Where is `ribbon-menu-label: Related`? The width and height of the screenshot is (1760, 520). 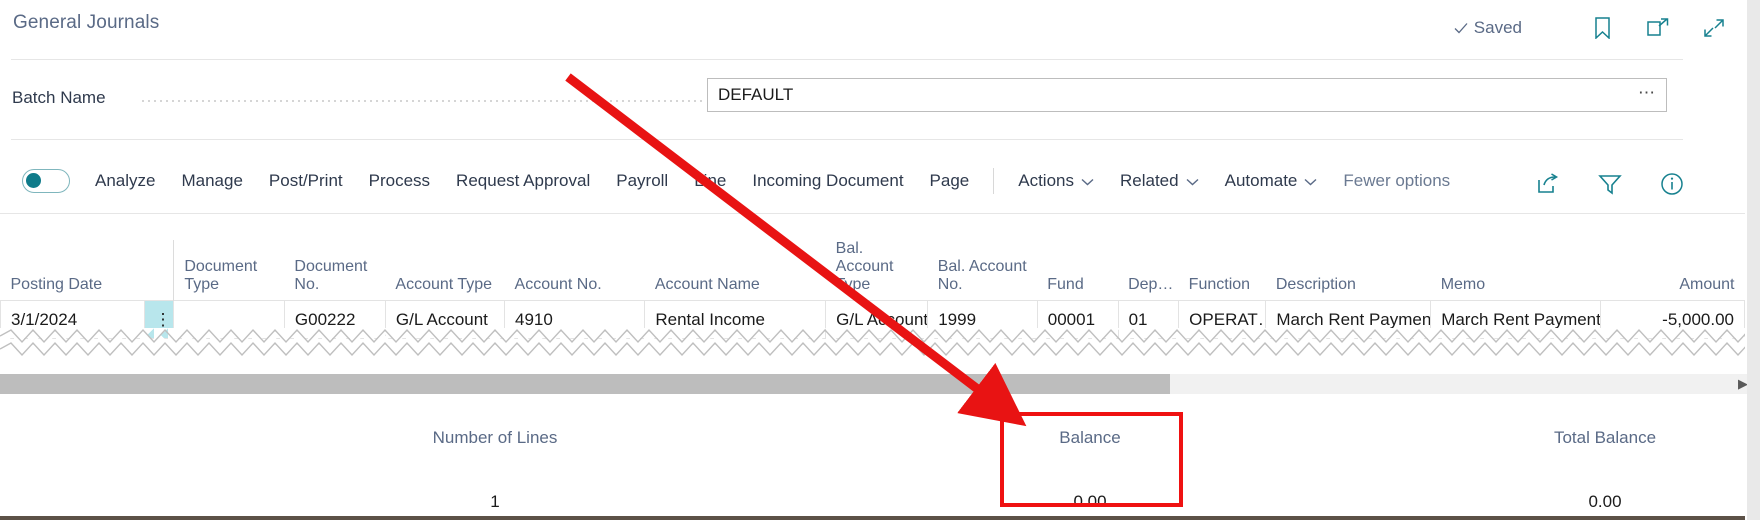 ribbon-menu-label: Related is located at coordinates (1149, 180).